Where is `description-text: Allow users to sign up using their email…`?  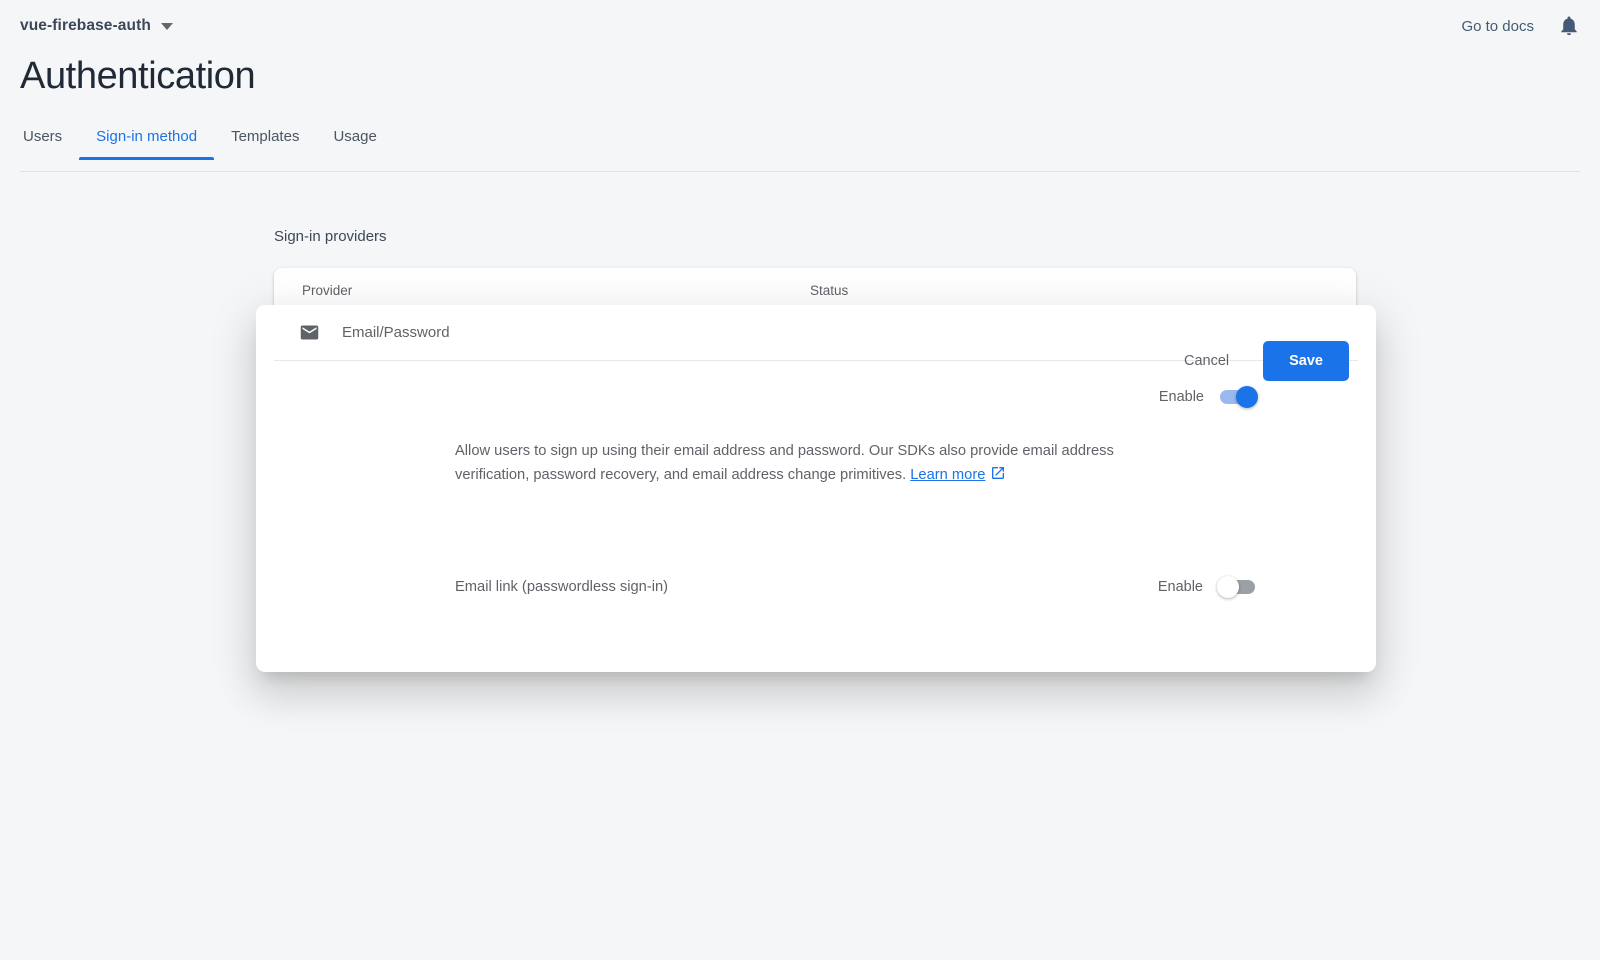
description-text: Allow users to sign up using their email… is located at coordinates (784, 463).